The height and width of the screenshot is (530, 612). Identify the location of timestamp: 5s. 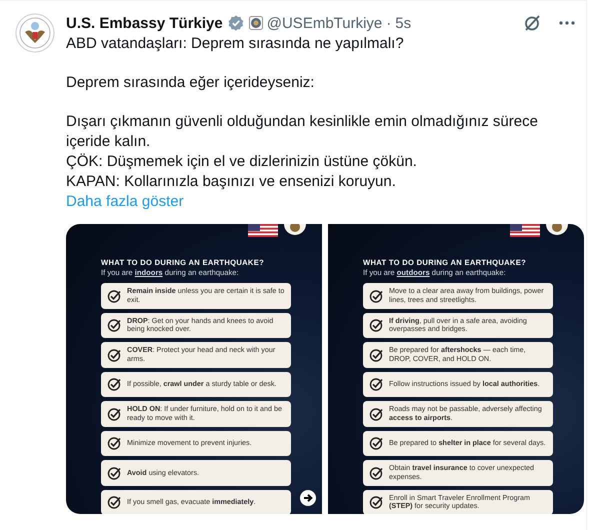
(403, 23).